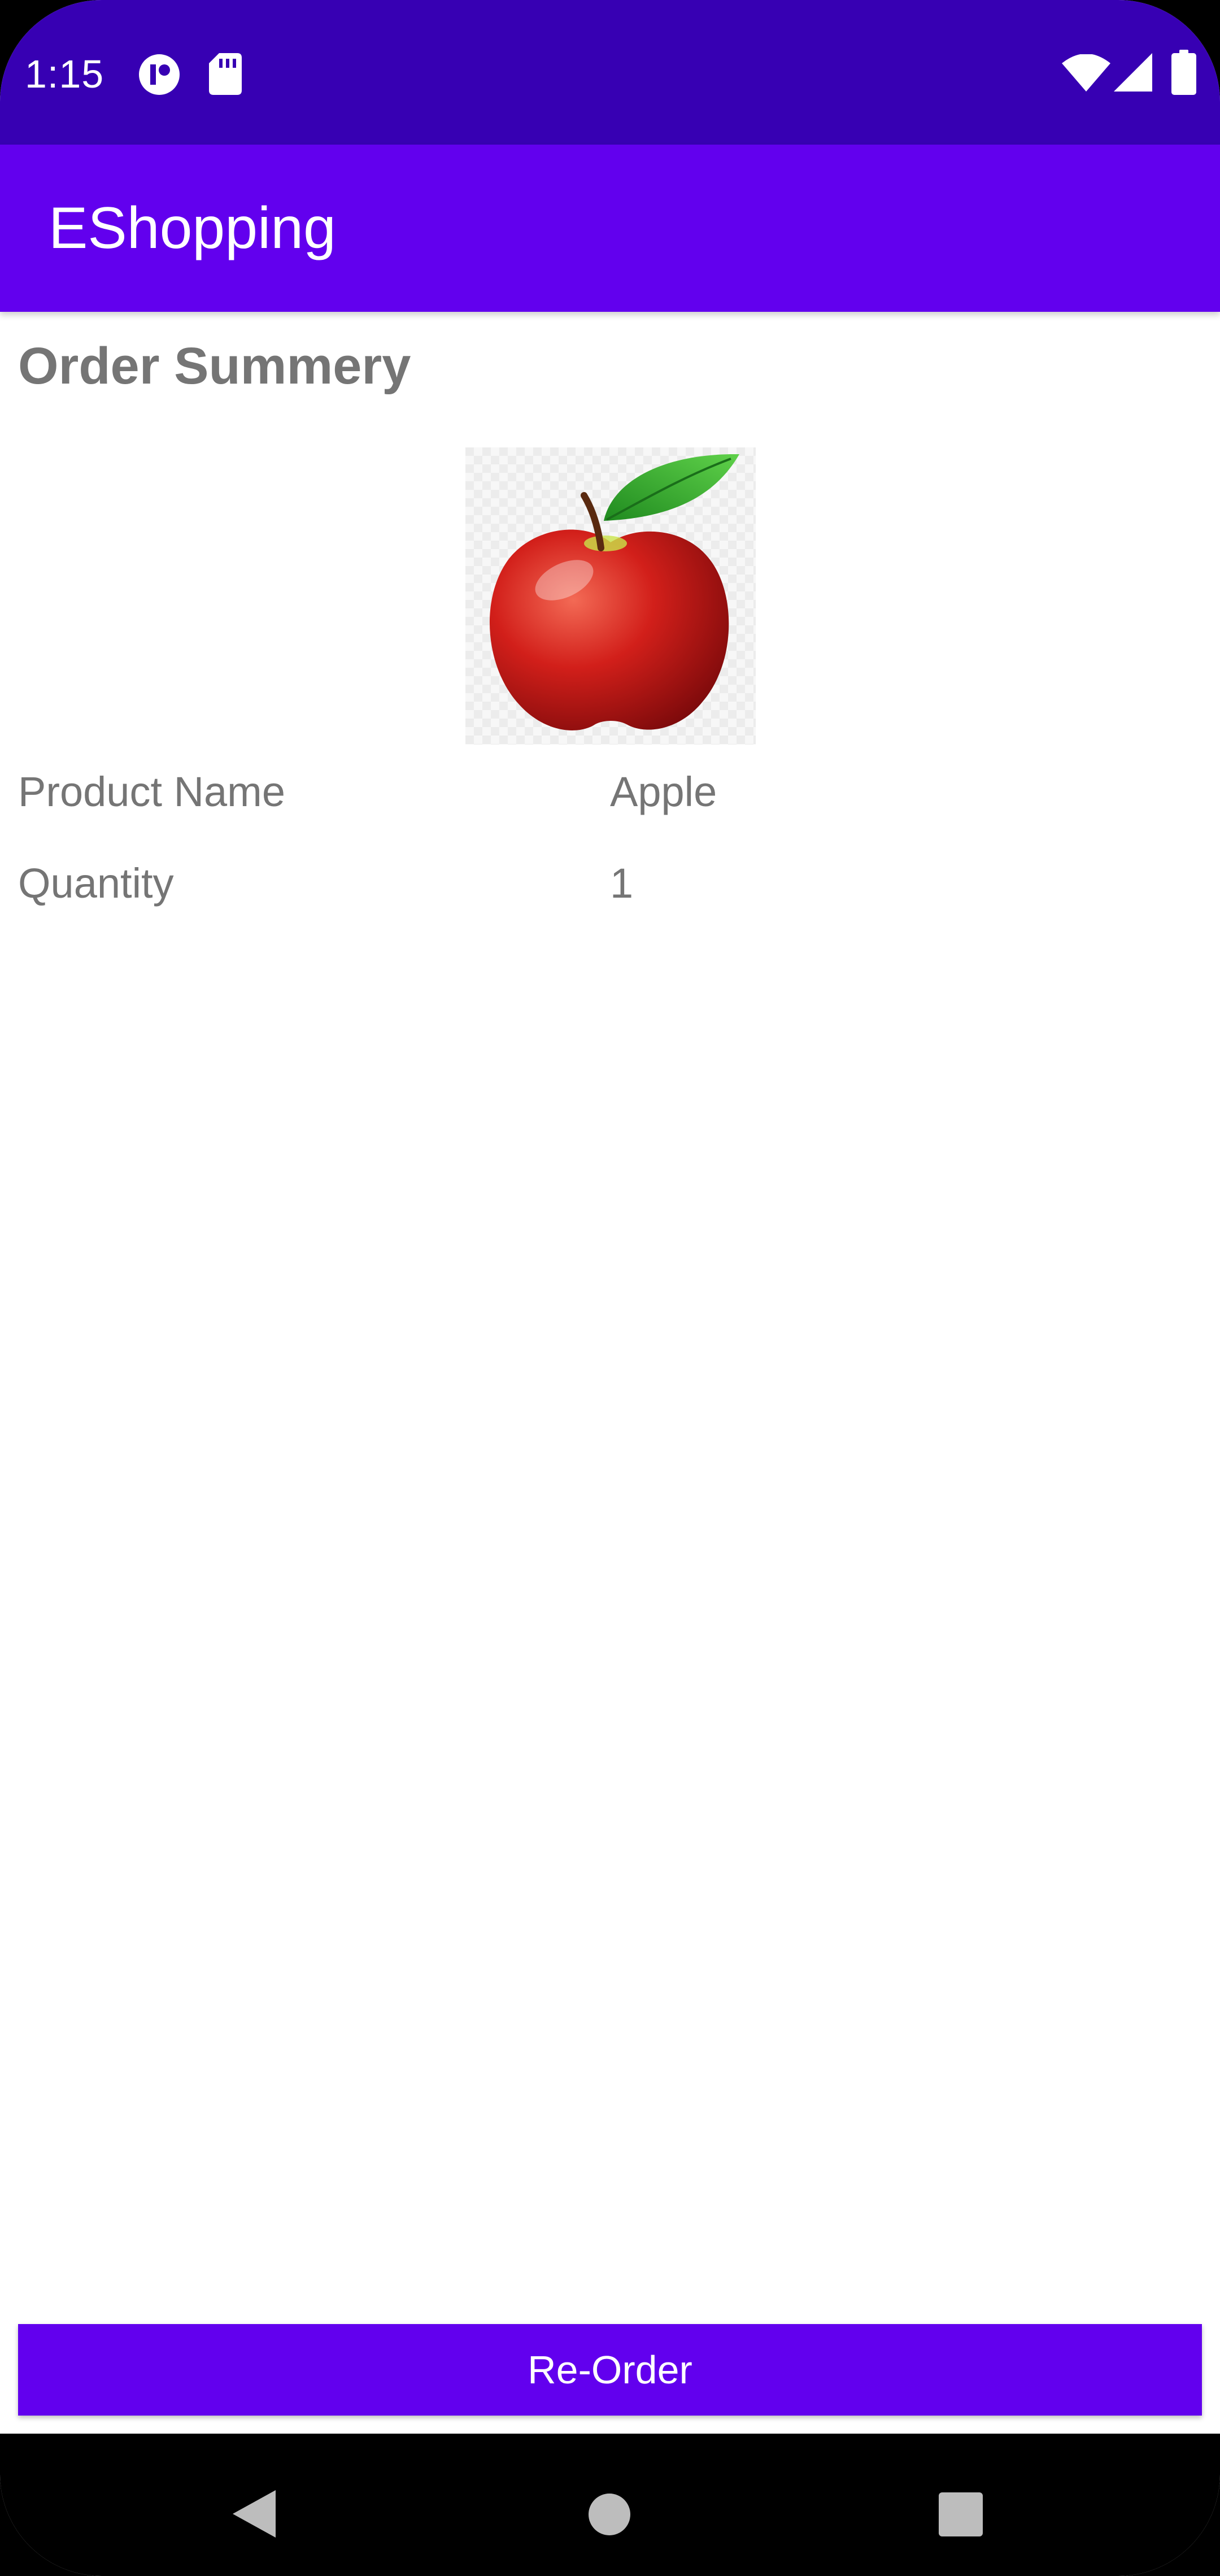  What do you see at coordinates (254, 2514) in the screenshot?
I see `back-icon` at bounding box center [254, 2514].